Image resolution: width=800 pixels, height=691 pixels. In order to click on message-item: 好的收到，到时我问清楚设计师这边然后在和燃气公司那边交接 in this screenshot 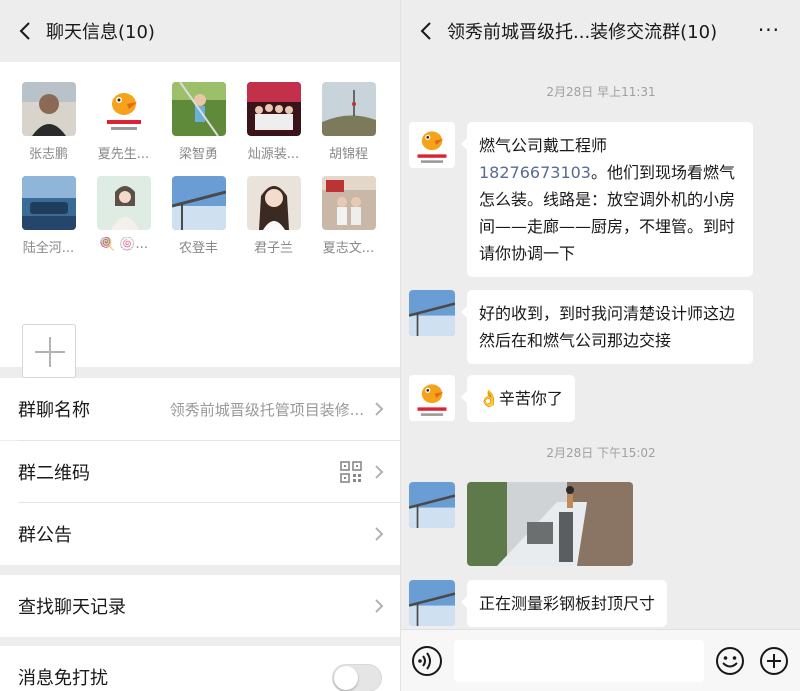, I will do `click(581, 327)`.